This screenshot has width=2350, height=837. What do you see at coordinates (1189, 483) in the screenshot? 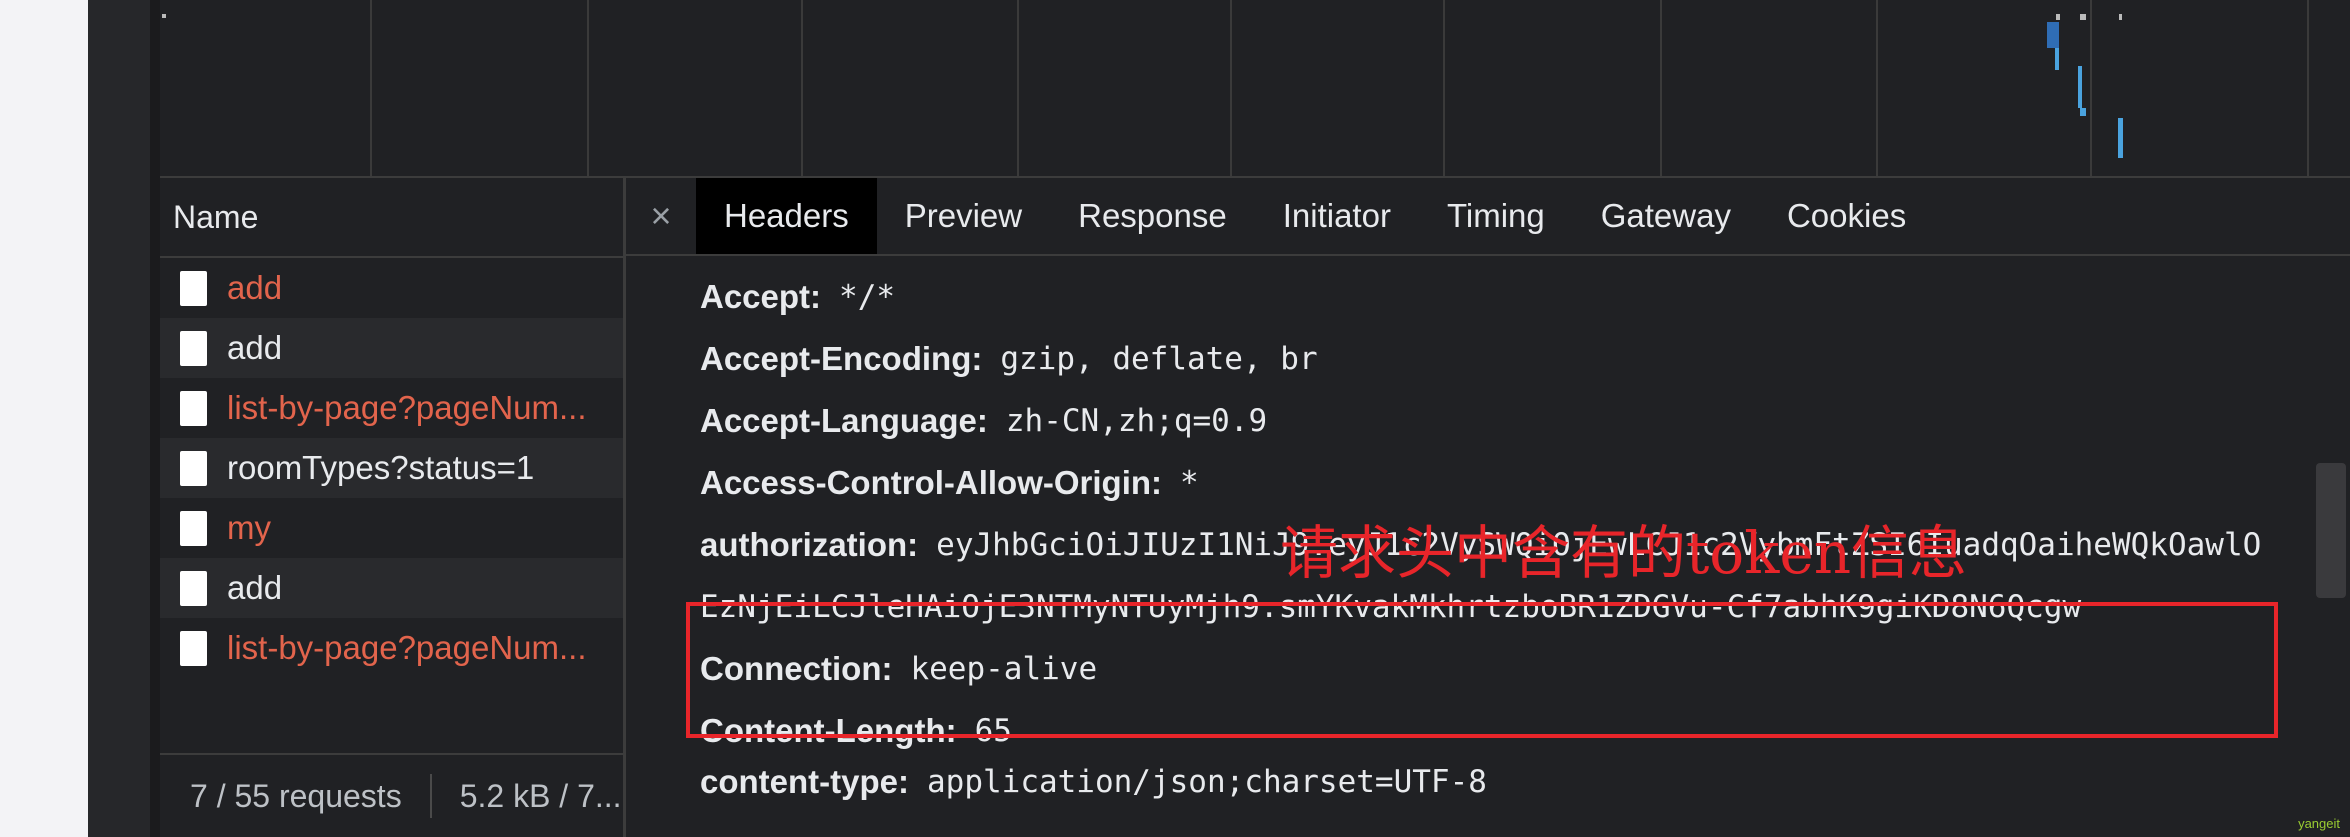
I see `header-value: *` at bounding box center [1189, 483].